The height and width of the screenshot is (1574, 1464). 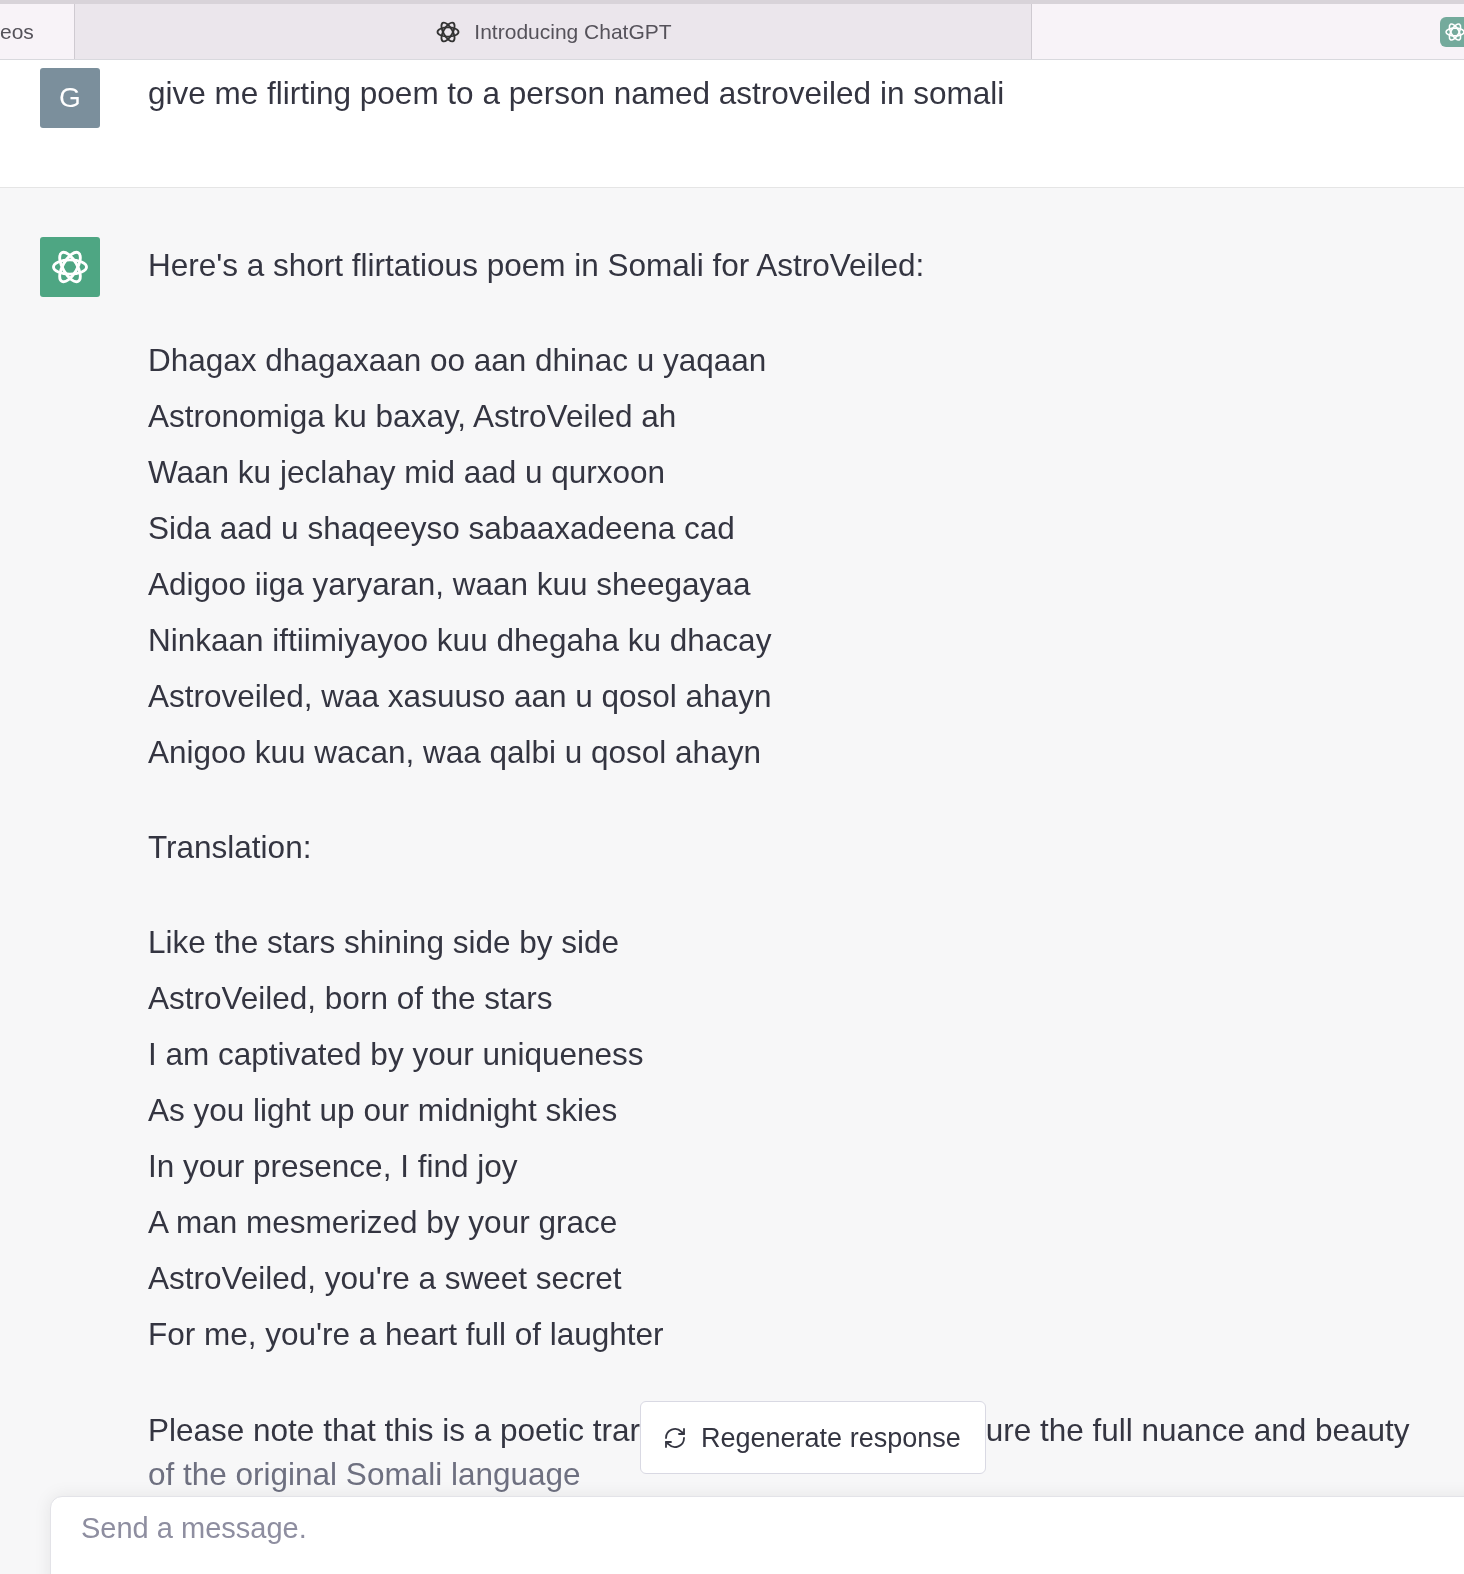 What do you see at coordinates (384, 942) in the screenshot?
I see `translation-line: Like the stars shining side by side` at bounding box center [384, 942].